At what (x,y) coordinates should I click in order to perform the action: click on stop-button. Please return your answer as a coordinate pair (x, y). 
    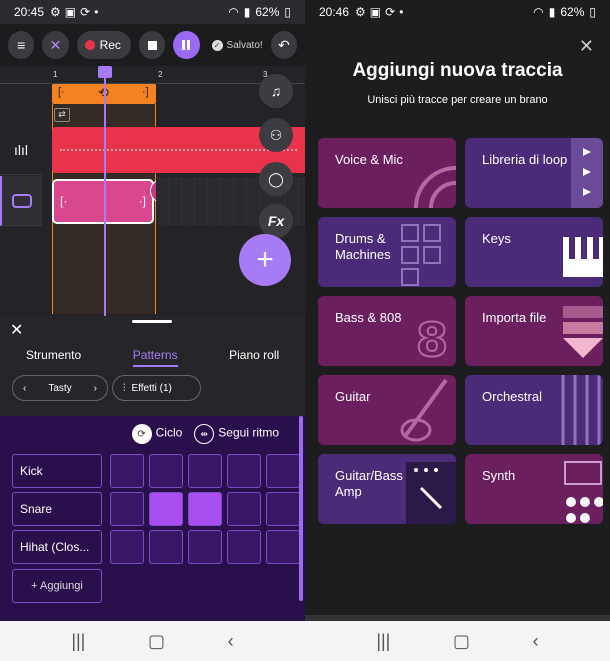
    Looking at the image, I should click on (152, 45).